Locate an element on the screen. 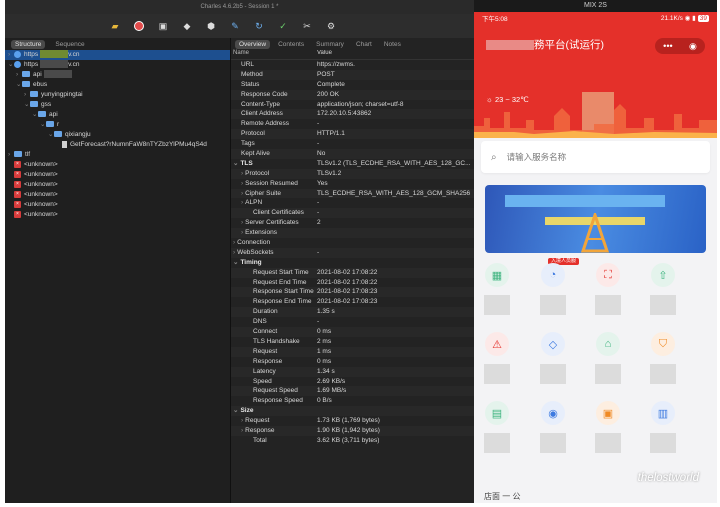 The width and height of the screenshot is (720, 507). overview-row: › Request 1.73 KB (1,769 bytes) is located at coordinates (352, 421).